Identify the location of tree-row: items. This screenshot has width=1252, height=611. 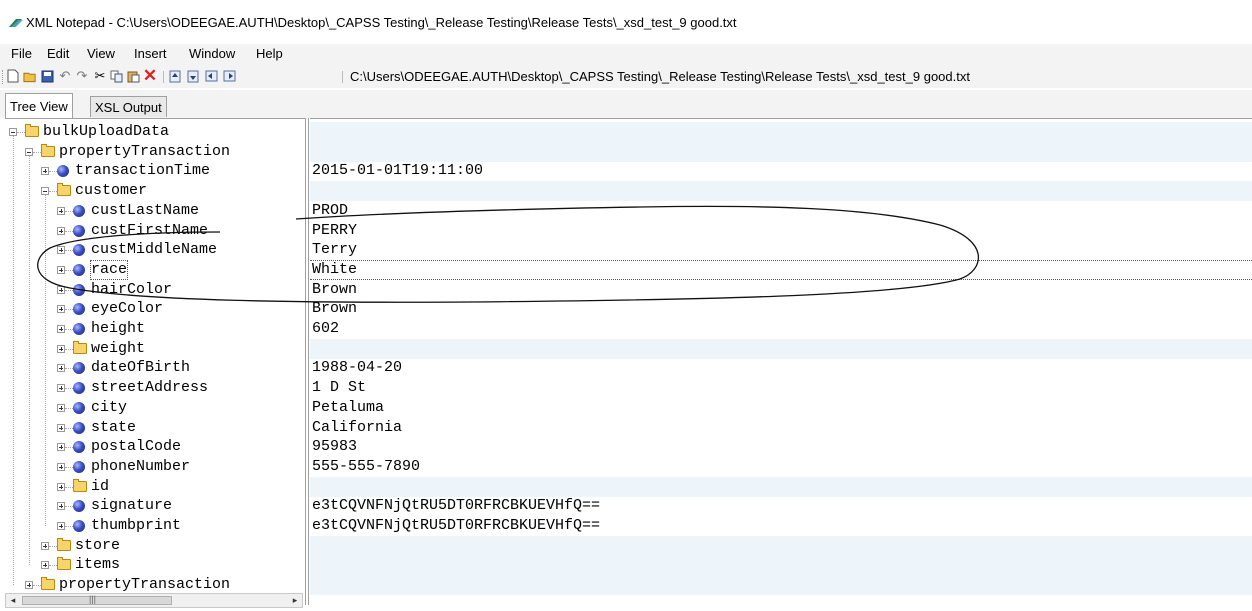
(156, 565).